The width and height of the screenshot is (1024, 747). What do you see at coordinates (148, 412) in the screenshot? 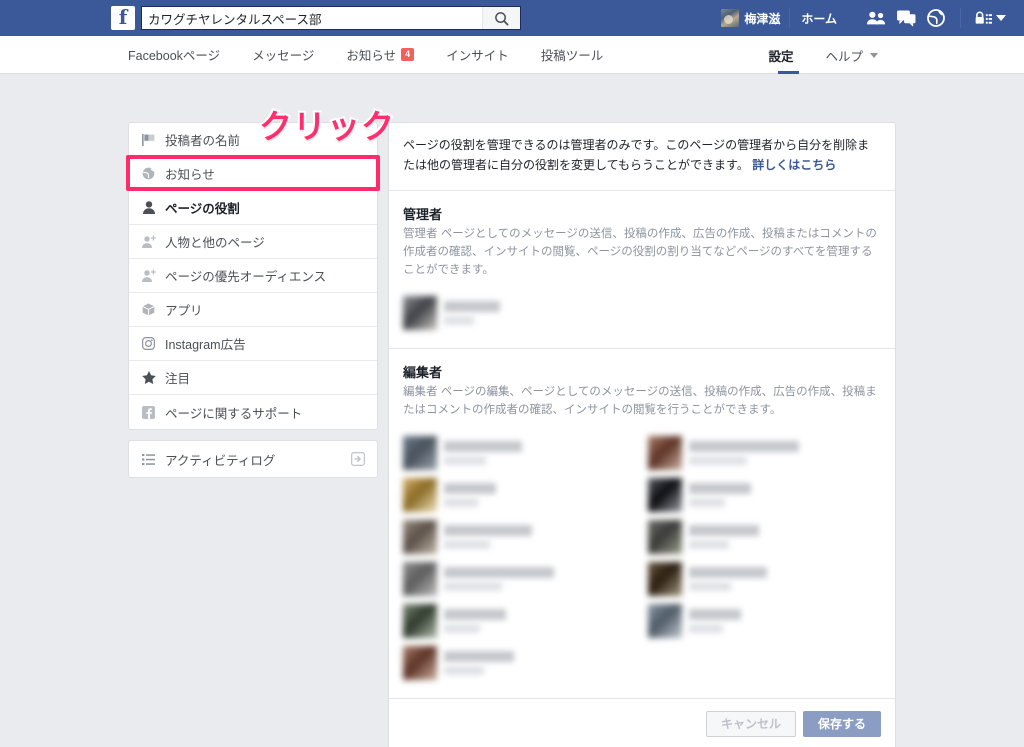
I see `facebook-square-icon` at bounding box center [148, 412].